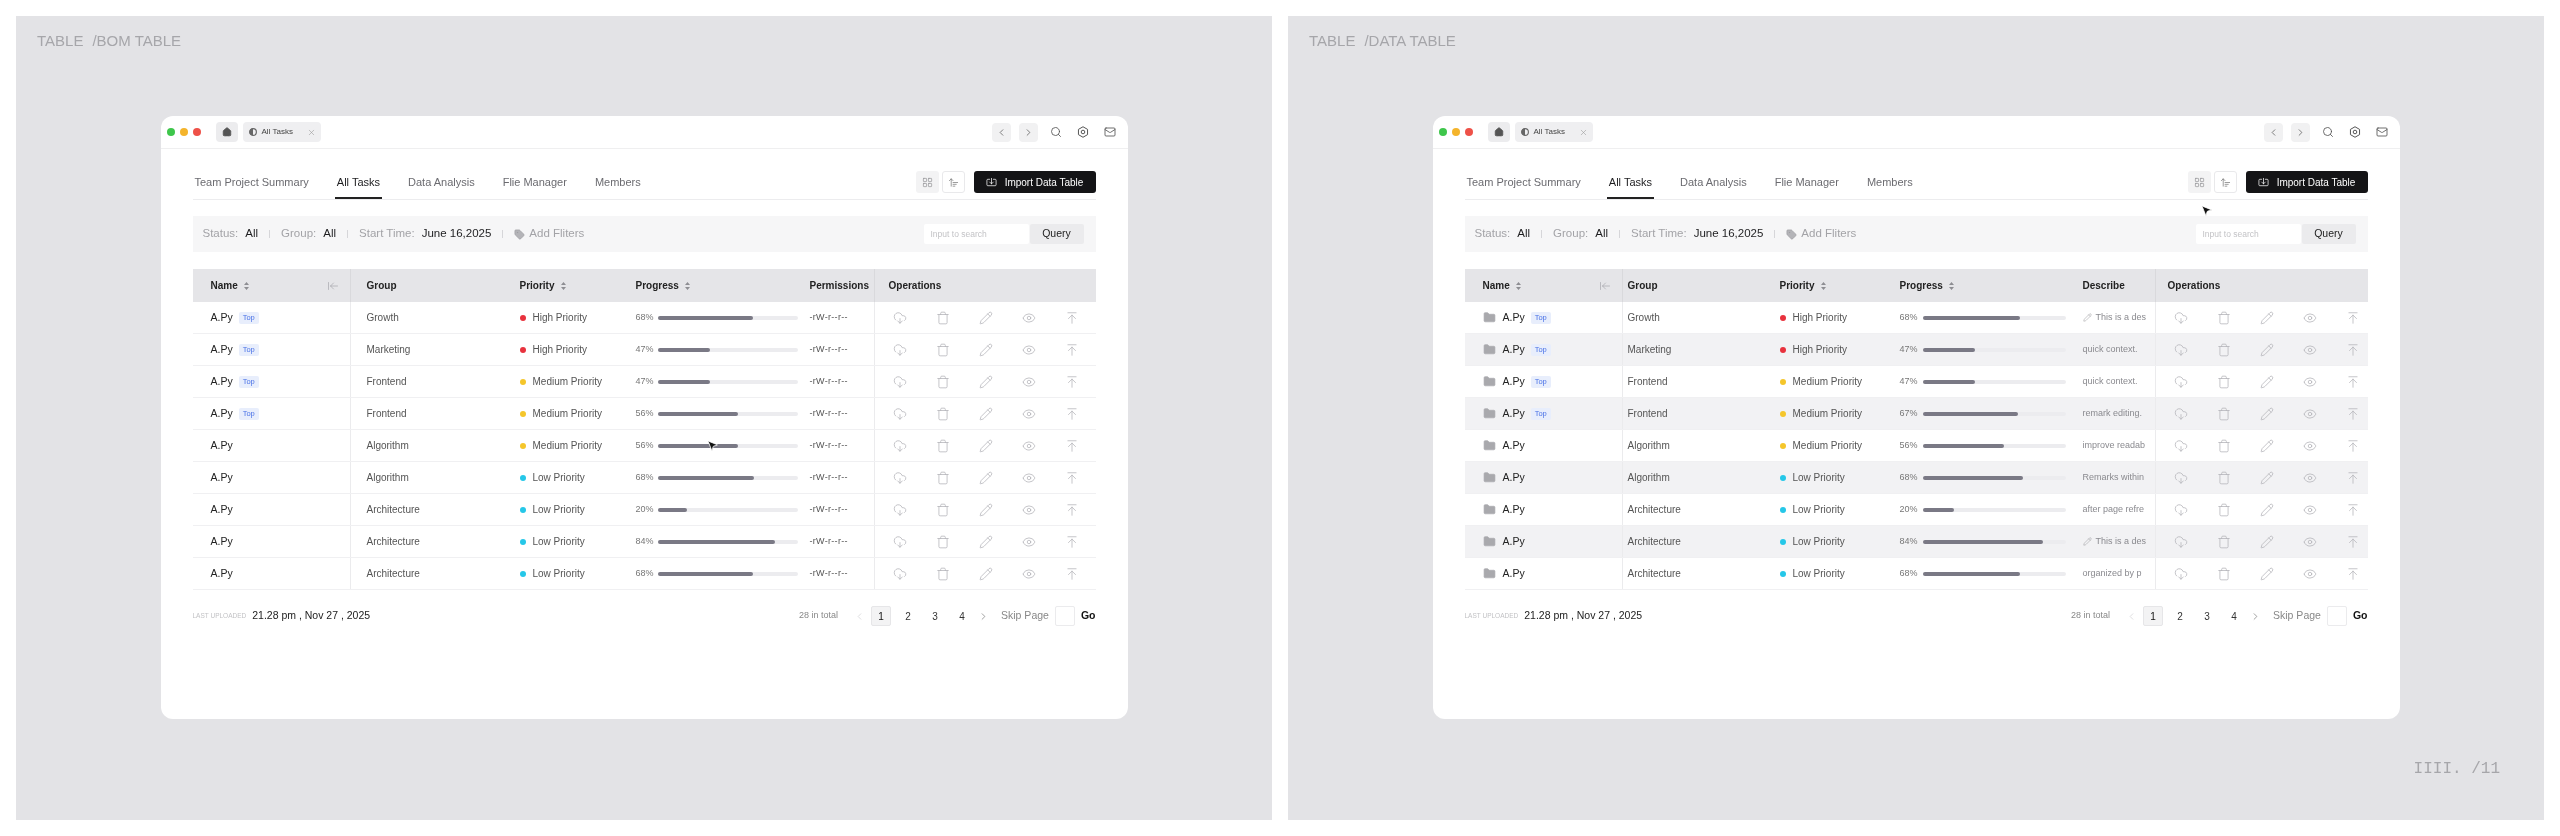 Image resolution: width=2560 pixels, height=836 pixels. I want to click on nav-tab: All Tasks, so click(1630, 186).